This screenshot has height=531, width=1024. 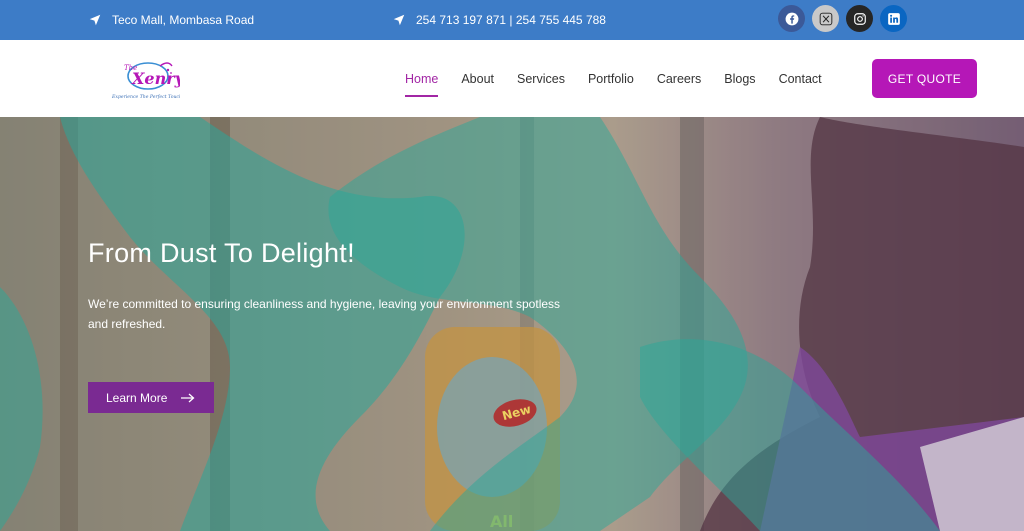 I want to click on xenry-logo: The Xenry Experience The Perfect Touch, so click(x=148, y=80).